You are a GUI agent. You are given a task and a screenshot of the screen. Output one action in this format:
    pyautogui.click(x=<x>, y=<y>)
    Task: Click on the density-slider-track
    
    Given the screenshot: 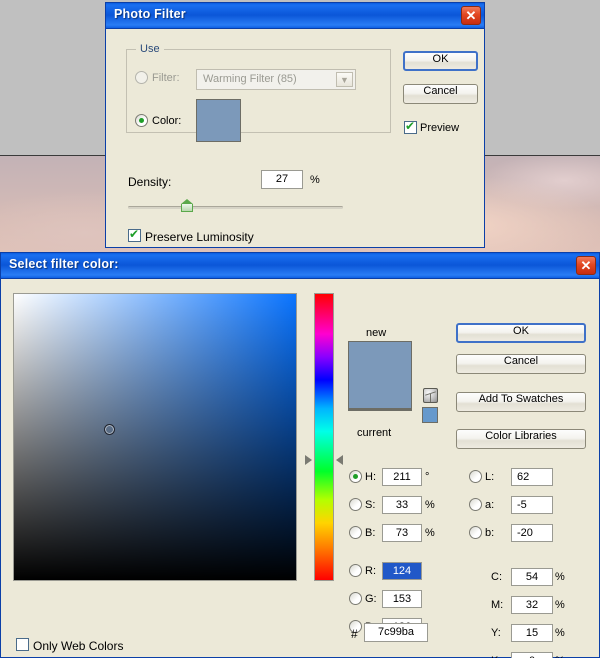 What is the action you would take?
    pyautogui.click(x=235, y=207)
    